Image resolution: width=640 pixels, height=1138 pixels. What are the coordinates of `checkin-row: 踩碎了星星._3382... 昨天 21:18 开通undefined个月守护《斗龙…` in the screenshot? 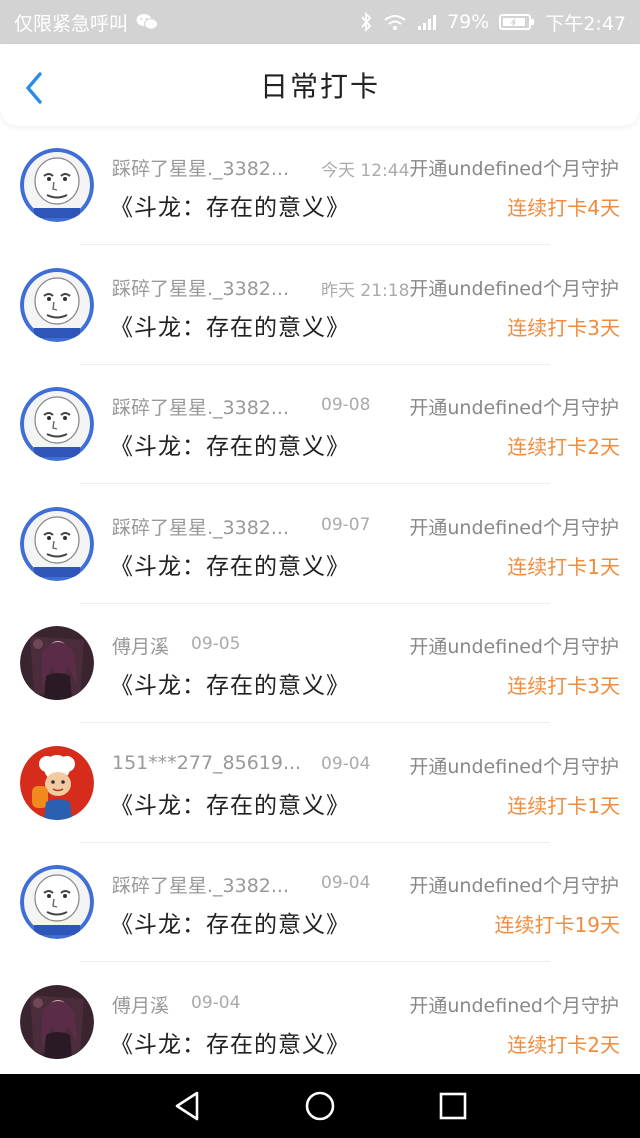 It's located at (320, 305).